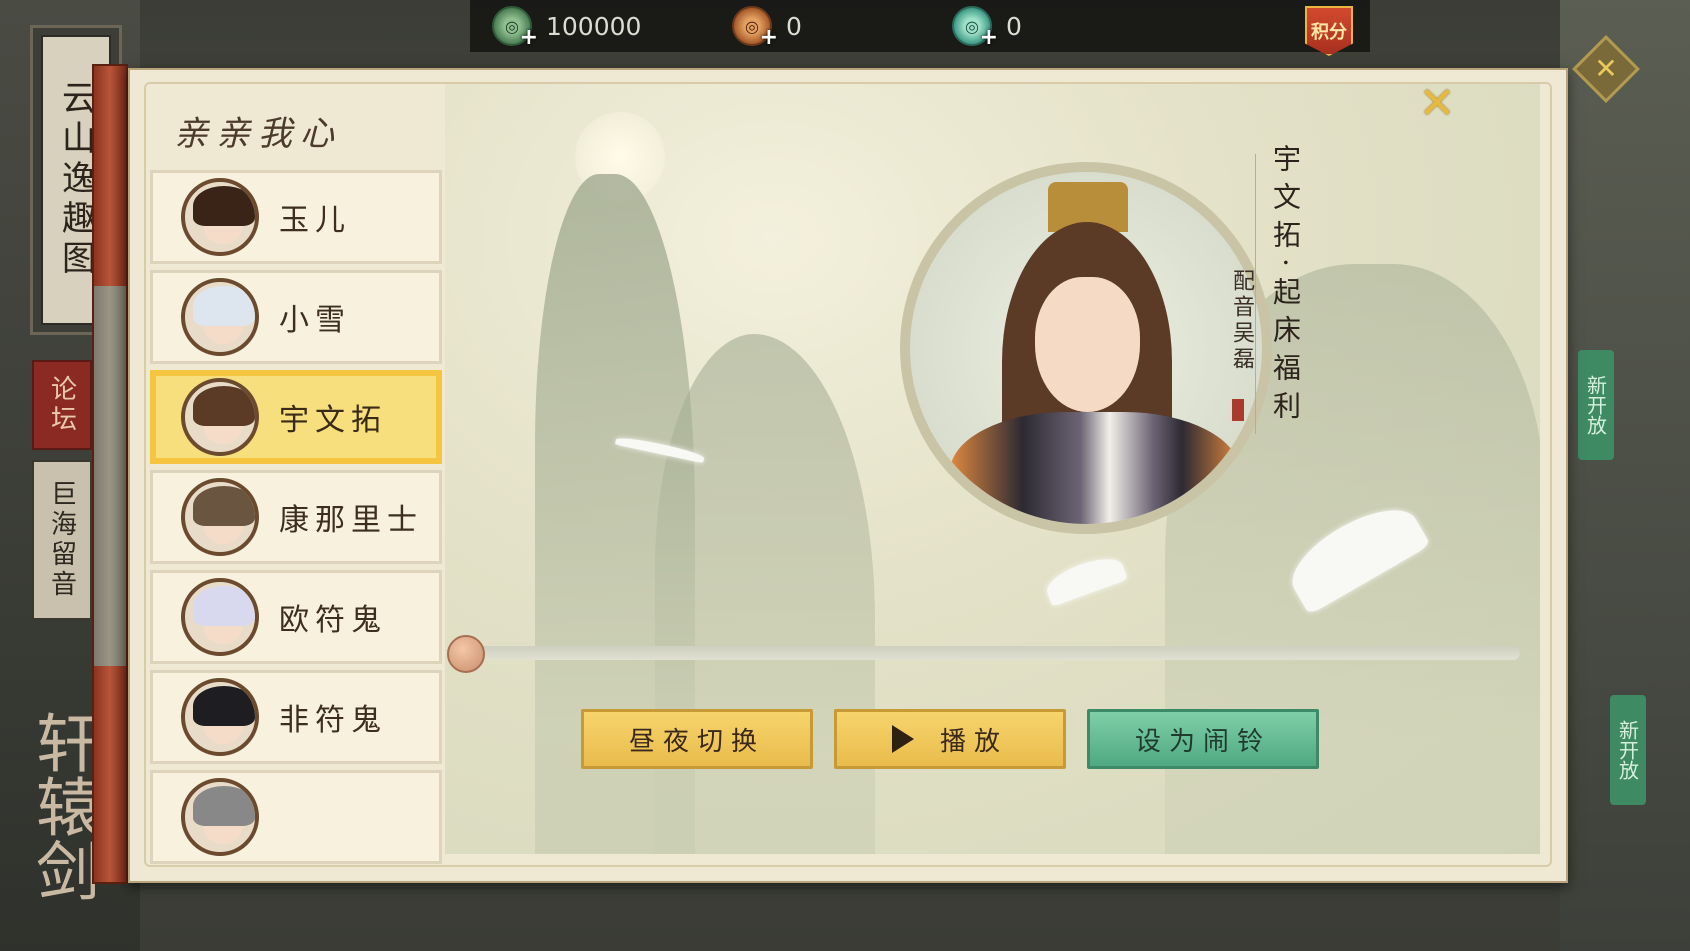 The height and width of the screenshot is (951, 1690). What do you see at coordinates (1202, 741) in the screenshot?
I see `set-alarm-label: 设为闹铃` at bounding box center [1202, 741].